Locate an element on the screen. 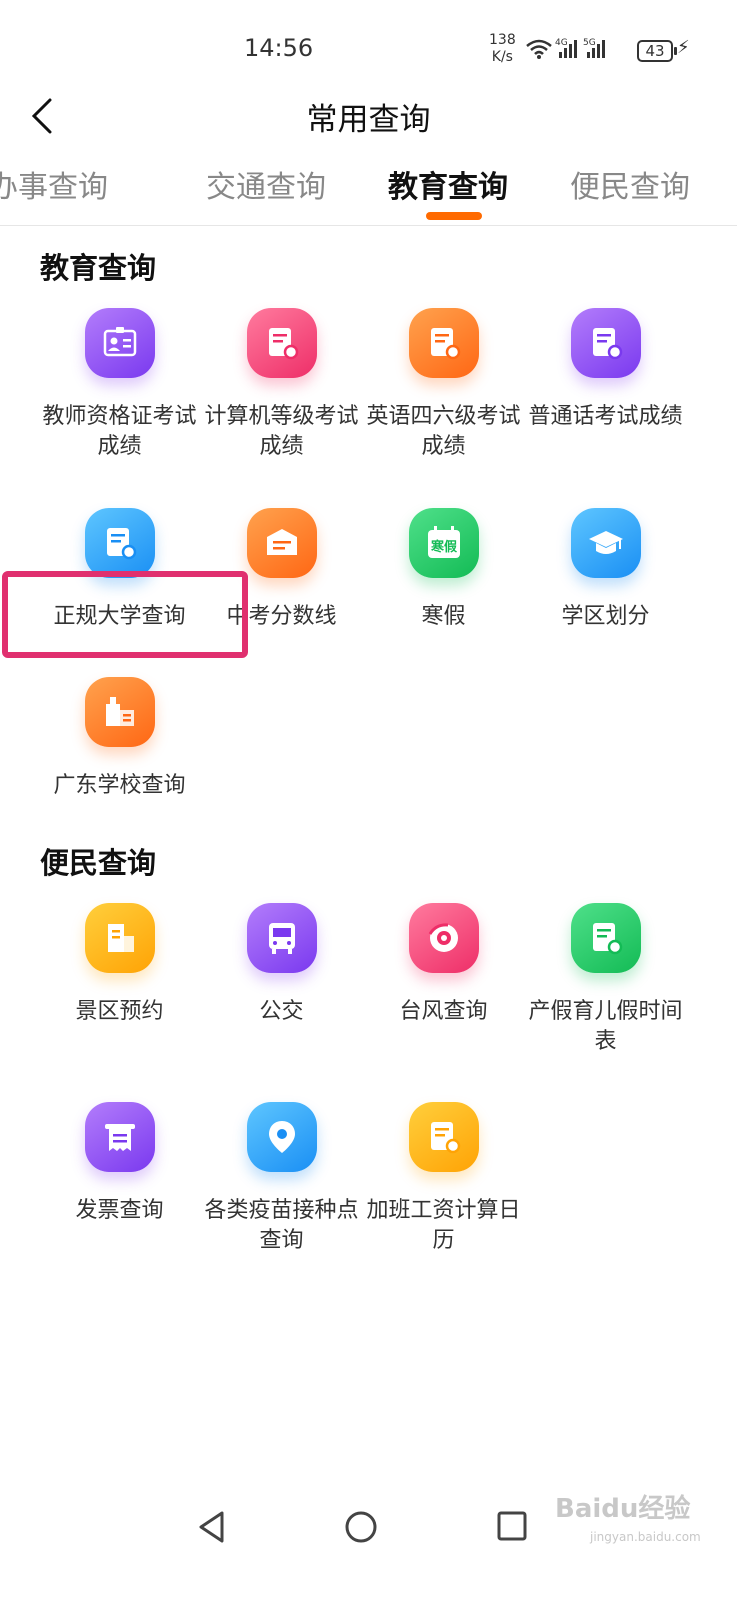 Image resolution: width=737 pixels, height=1600 pixels. svg-text: 5G is located at coordinates (589, 43).